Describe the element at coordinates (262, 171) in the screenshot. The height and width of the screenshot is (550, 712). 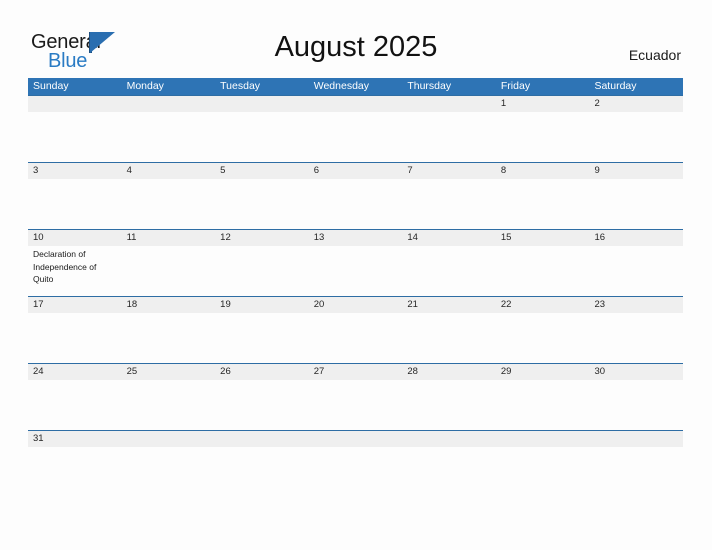
I see `day-number: 5` at that location.